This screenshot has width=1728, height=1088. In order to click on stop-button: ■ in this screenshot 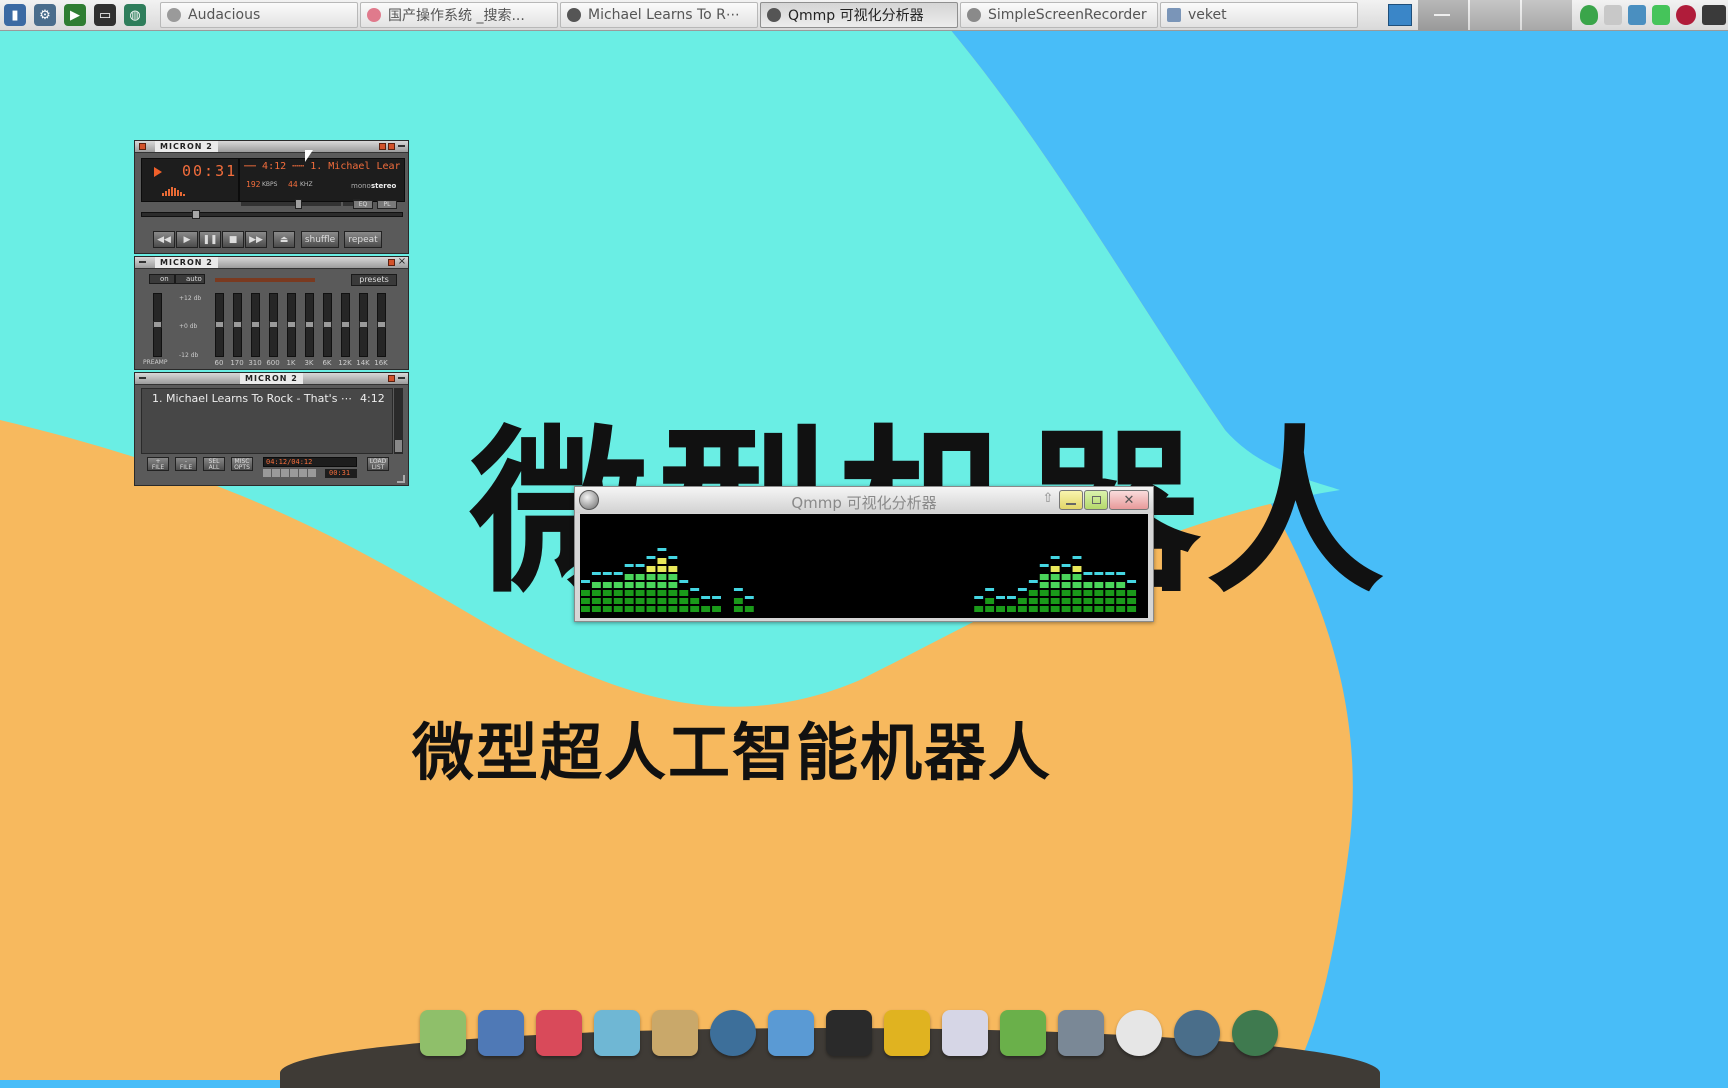, I will do `click(233, 239)`.